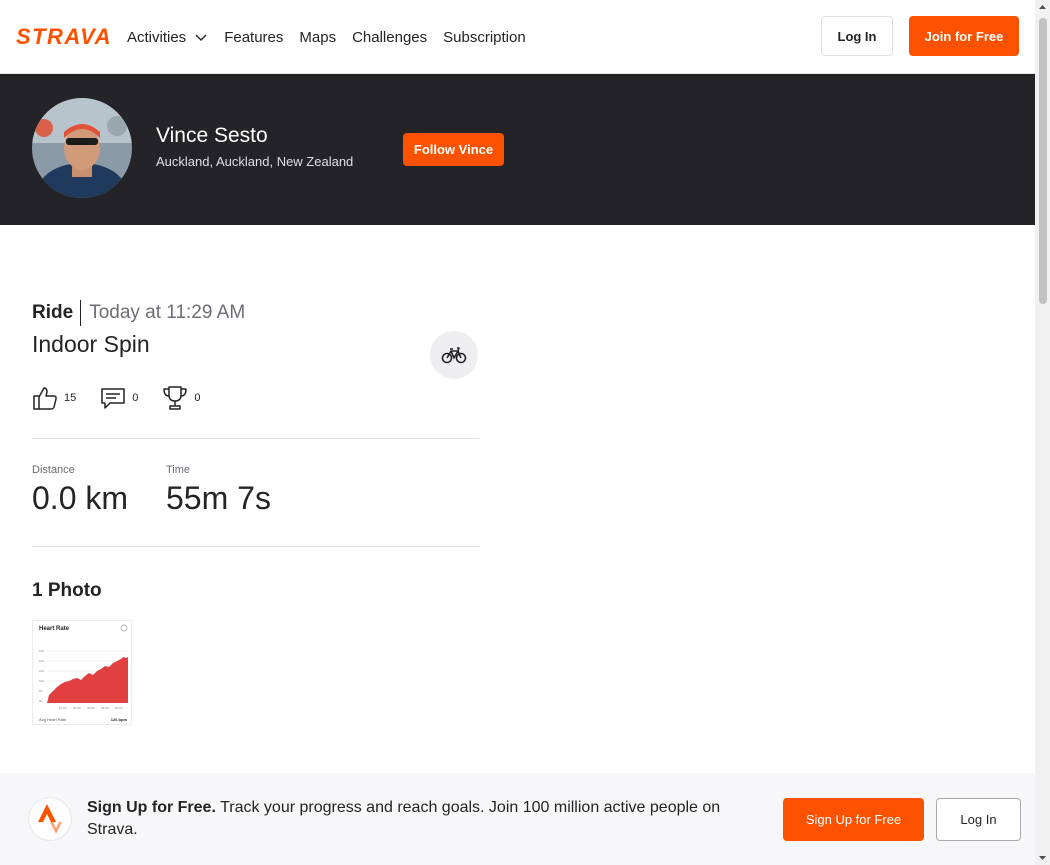 The height and width of the screenshot is (865, 1050). Describe the element at coordinates (91, 344) in the screenshot. I see `activity-title: Indoor Spin` at that location.